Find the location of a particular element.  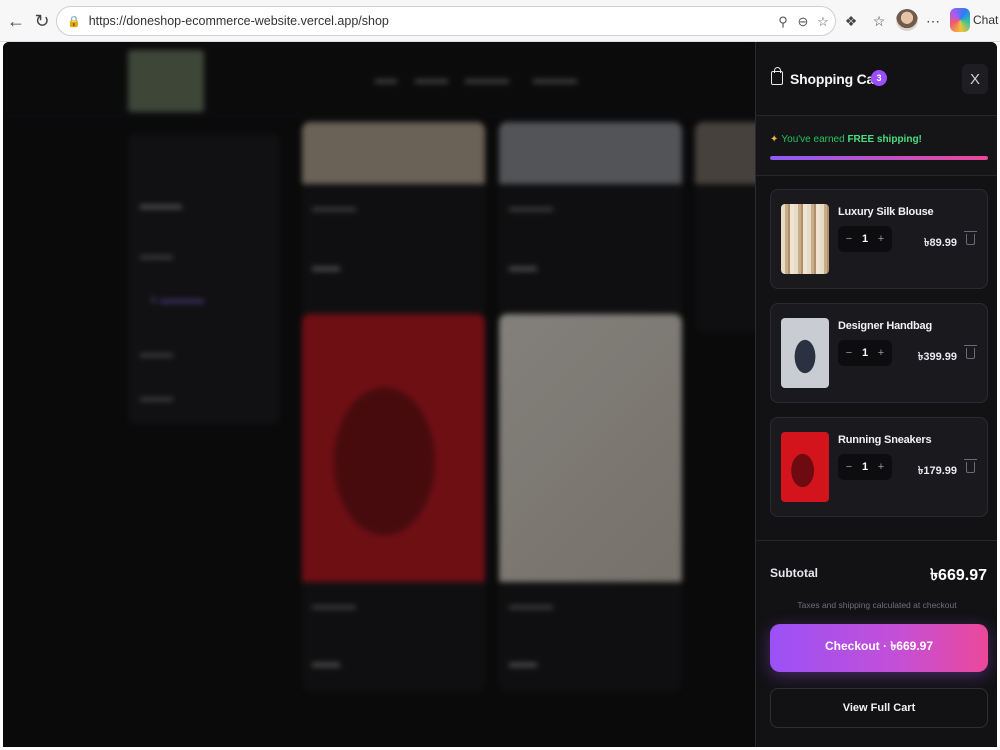

shipping-prefix: You've earned is located at coordinates (814, 139).